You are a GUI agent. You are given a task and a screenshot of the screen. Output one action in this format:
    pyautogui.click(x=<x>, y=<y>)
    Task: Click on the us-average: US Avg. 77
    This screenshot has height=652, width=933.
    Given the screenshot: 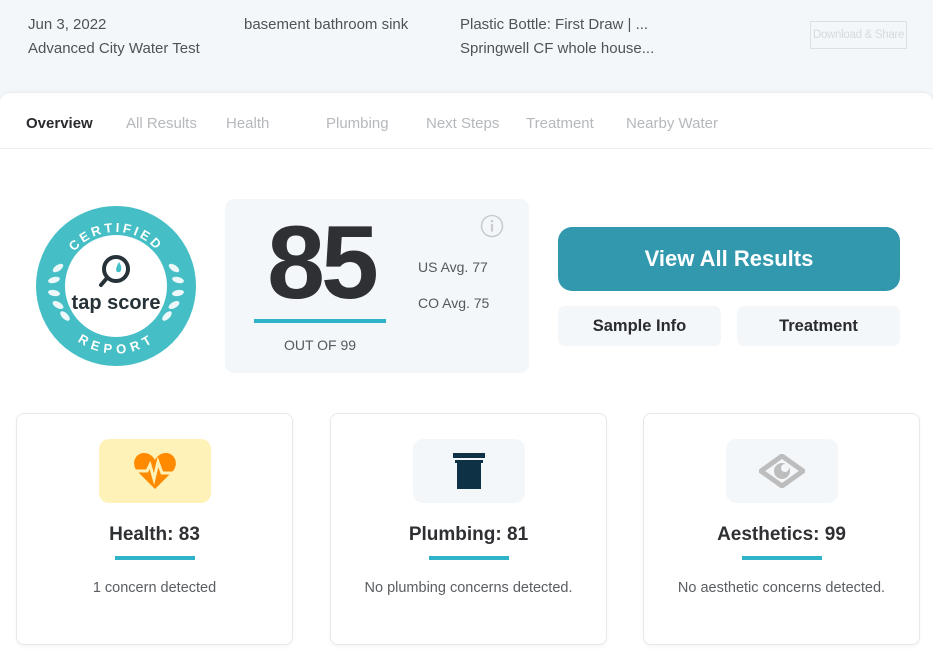 What is the action you would take?
    pyautogui.click(x=453, y=267)
    